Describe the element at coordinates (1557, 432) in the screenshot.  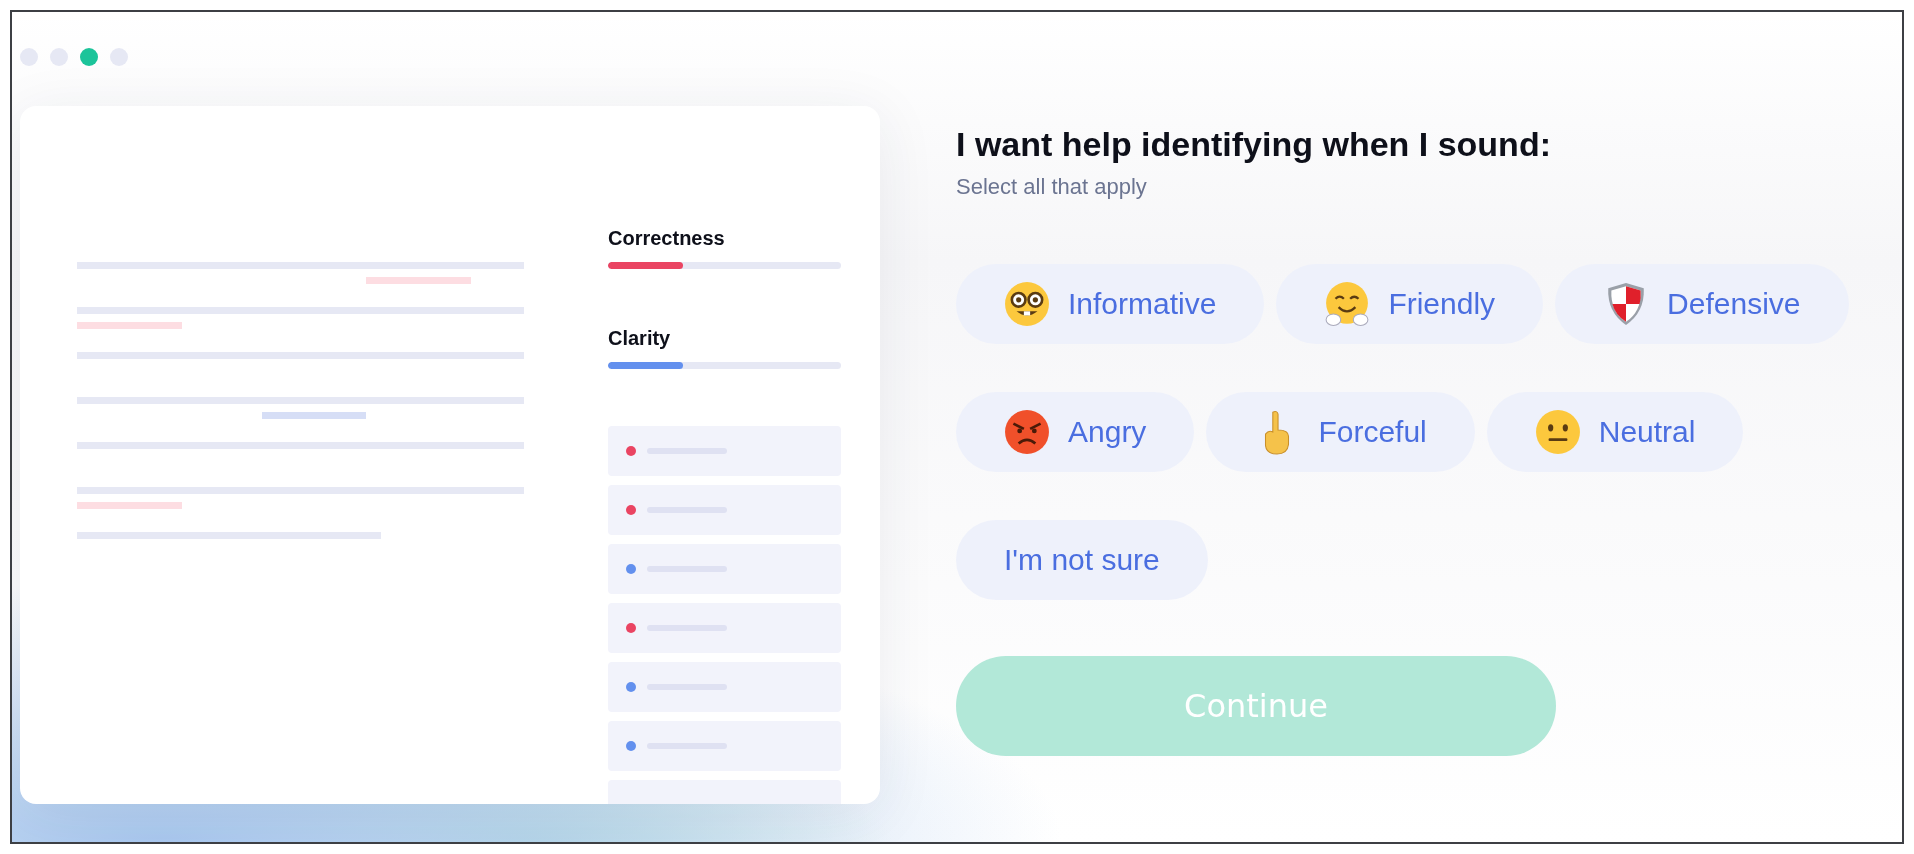
I see `neutral-face-icon` at that location.